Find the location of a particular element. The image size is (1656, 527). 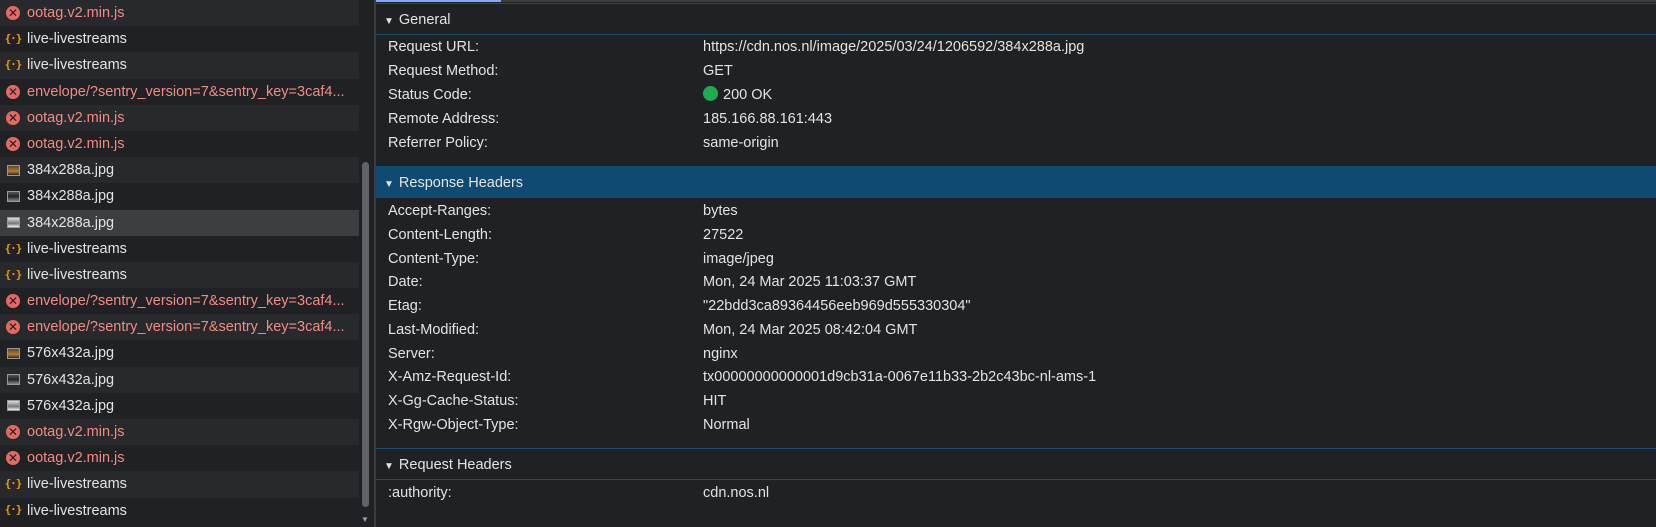

header-value: Normal is located at coordinates (726, 425).